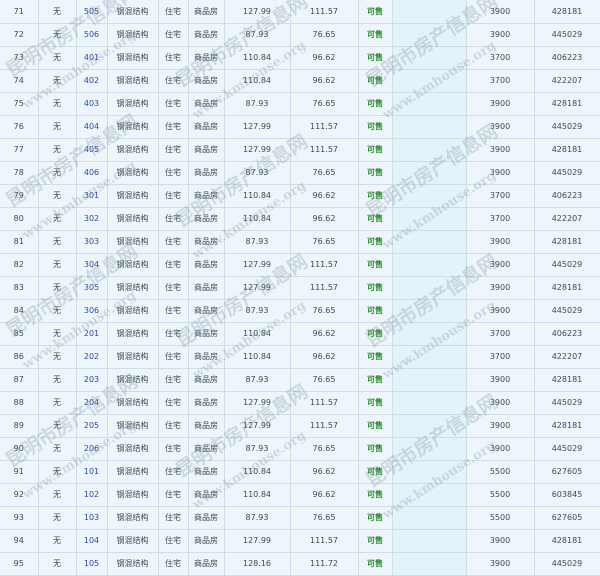  Describe the element at coordinates (300, 449) in the screenshot. I see `table-row: 90 无 206 钢混结构 住宅 商品房 87.93 76.65 可售 3900 445029` at that location.